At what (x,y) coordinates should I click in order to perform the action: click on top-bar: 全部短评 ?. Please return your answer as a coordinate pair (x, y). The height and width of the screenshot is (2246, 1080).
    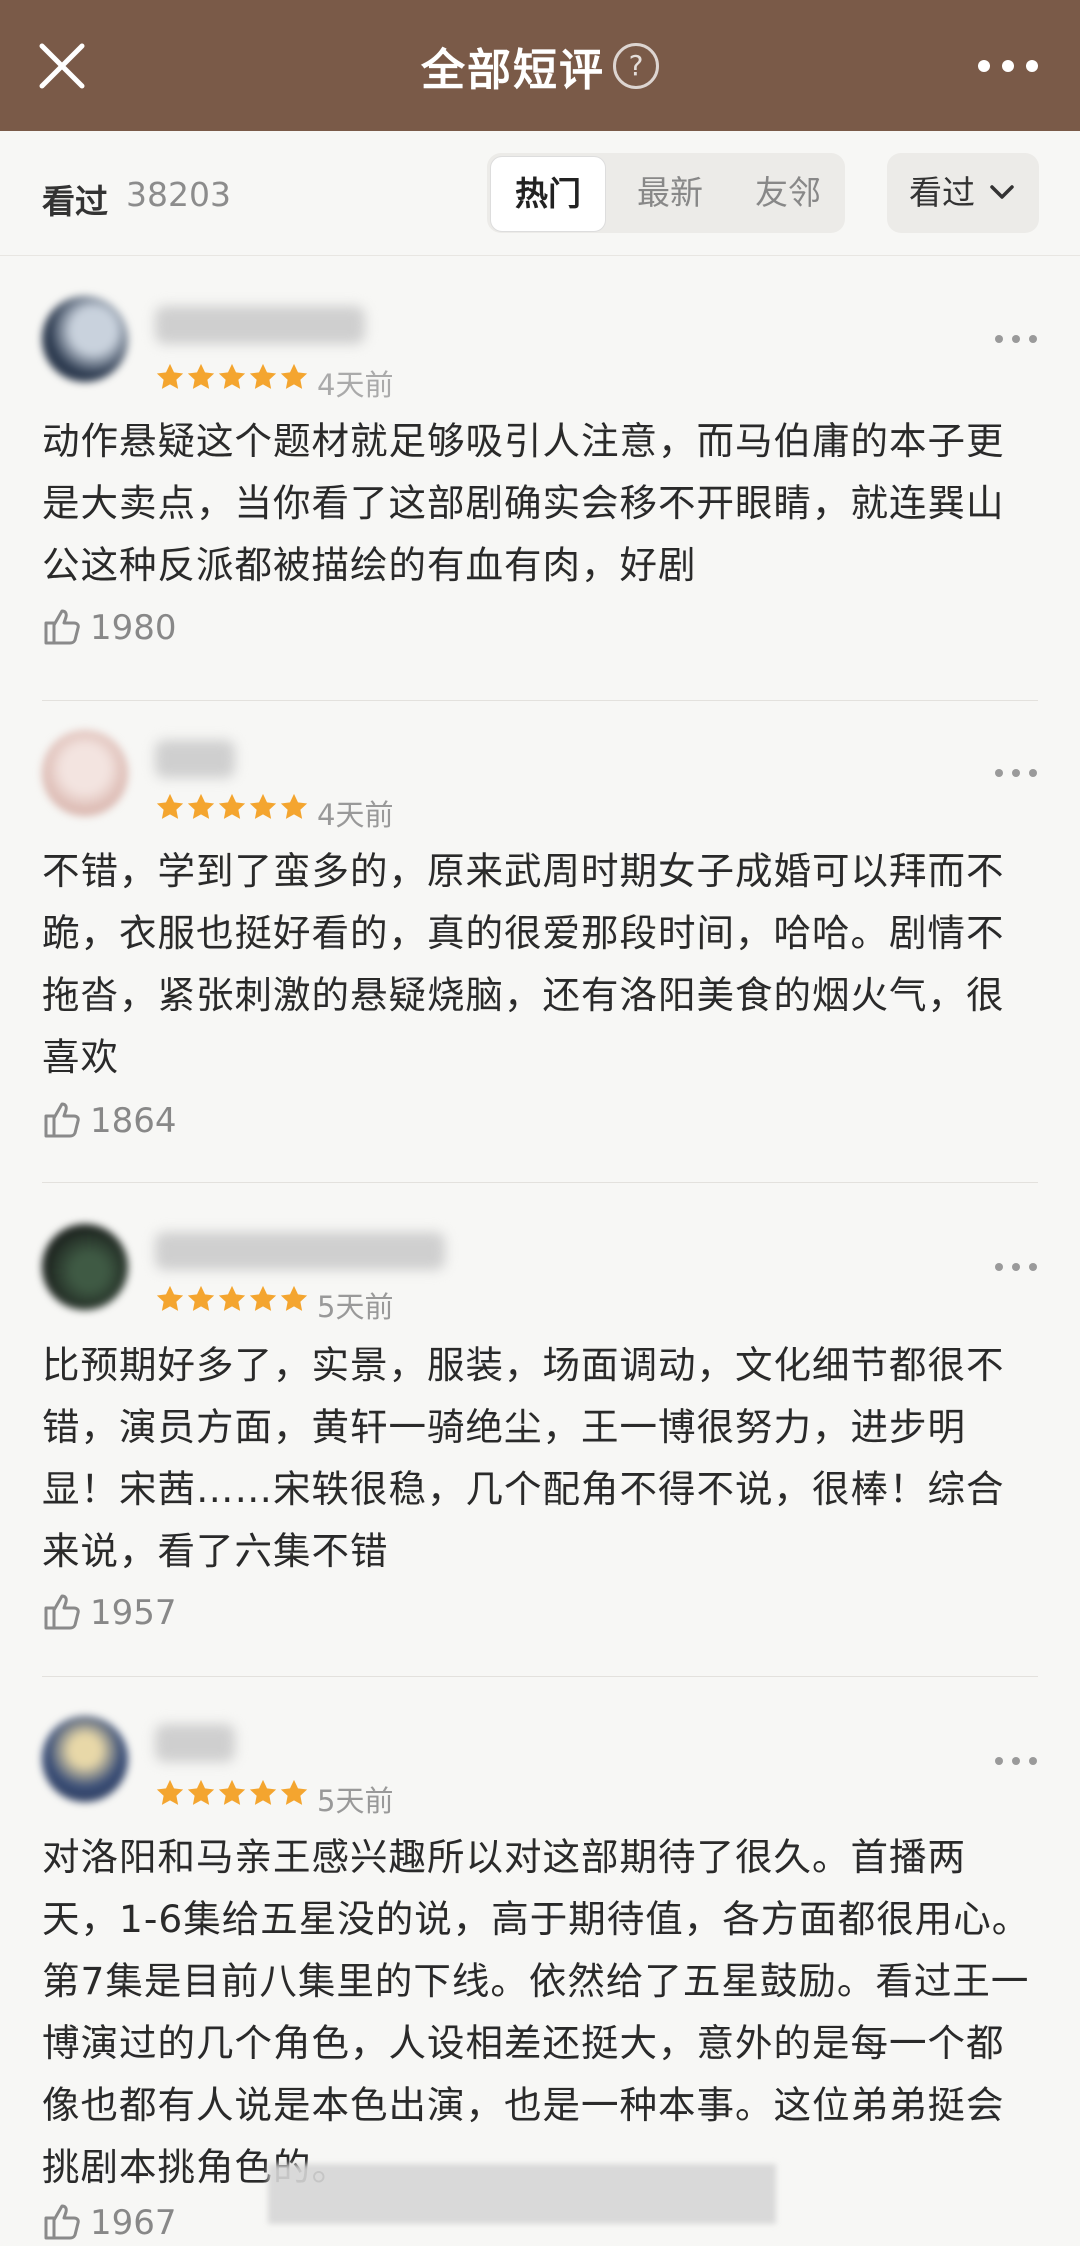
    Looking at the image, I should click on (540, 65).